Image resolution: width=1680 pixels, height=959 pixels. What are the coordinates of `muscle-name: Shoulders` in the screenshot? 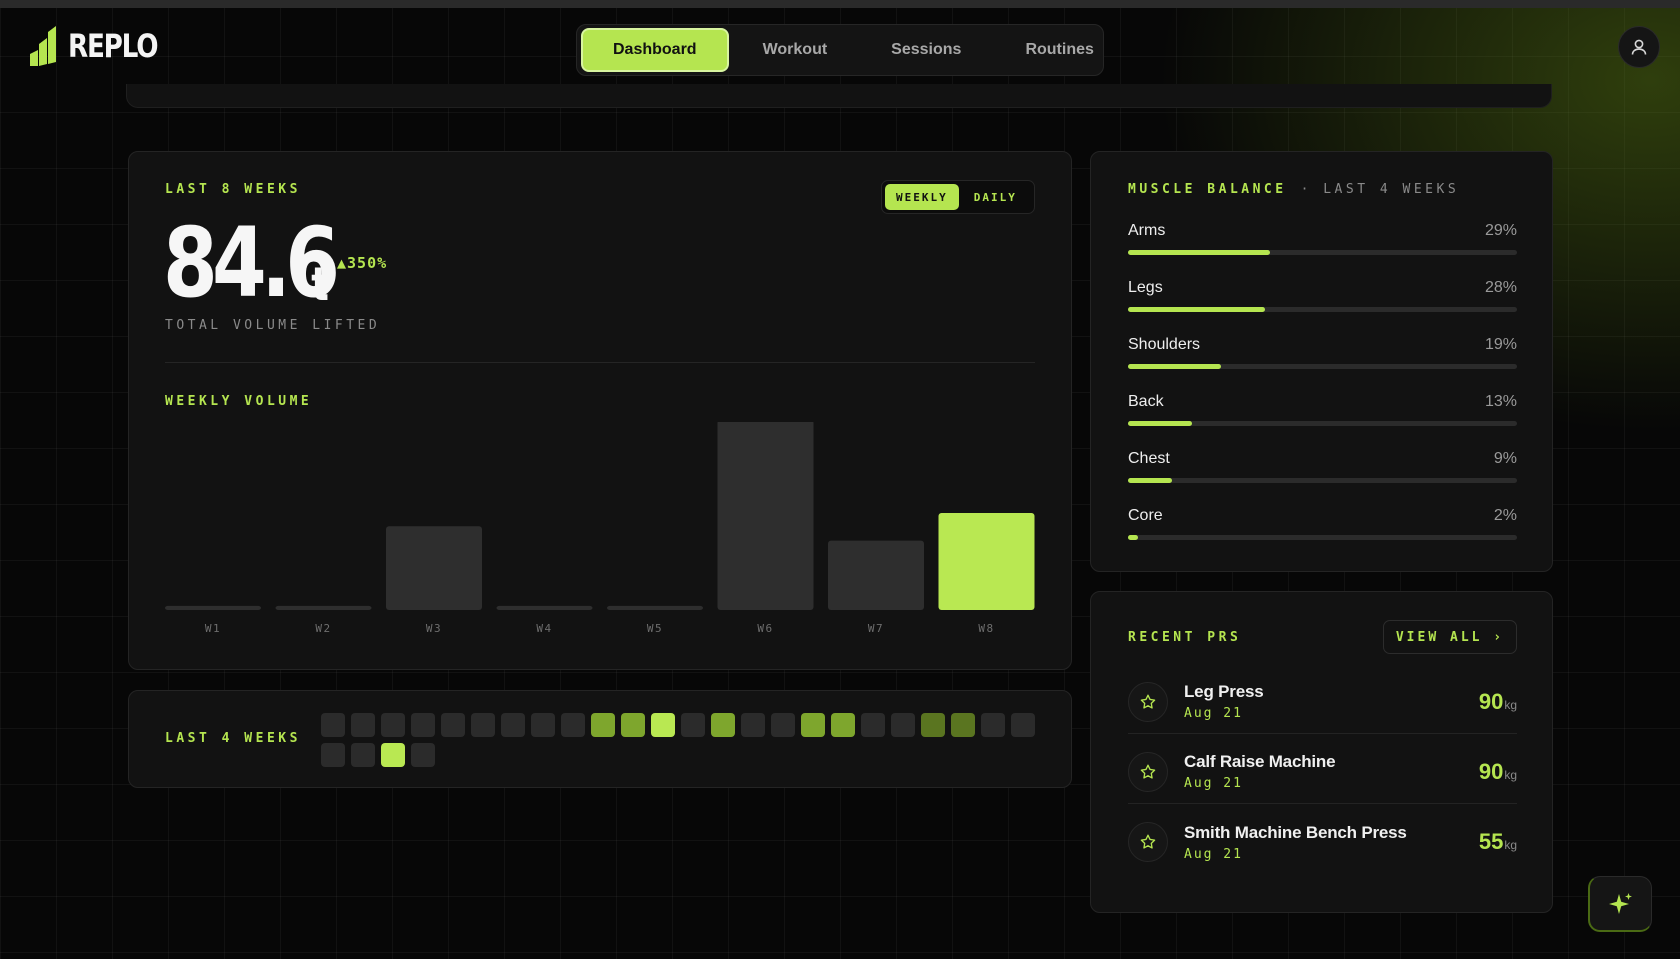 It's located at (1164, 344).